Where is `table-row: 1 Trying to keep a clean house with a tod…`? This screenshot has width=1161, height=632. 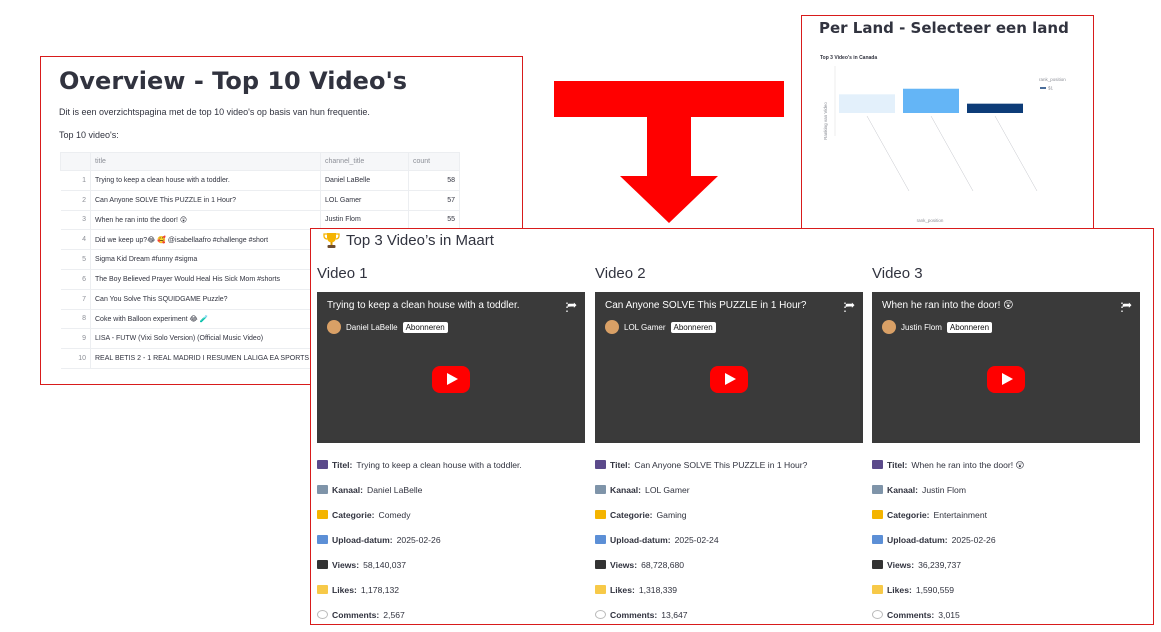
table-row: 1 Trying to keep a clean house with a tod… is located at coordinates (260, 180).